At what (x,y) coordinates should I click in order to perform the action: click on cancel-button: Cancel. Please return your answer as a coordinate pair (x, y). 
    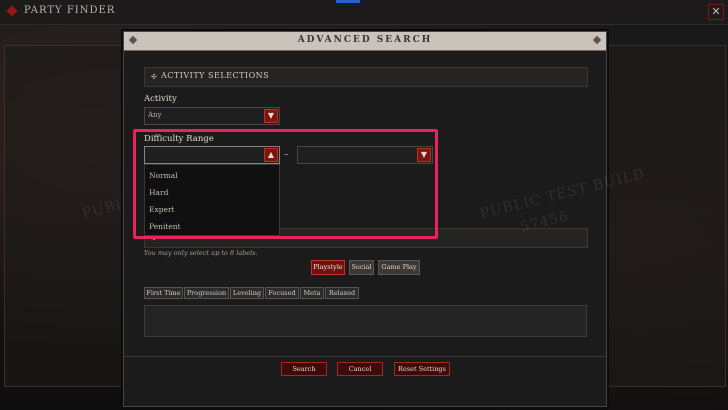
    Looking at the image, I should click on (360, 369).